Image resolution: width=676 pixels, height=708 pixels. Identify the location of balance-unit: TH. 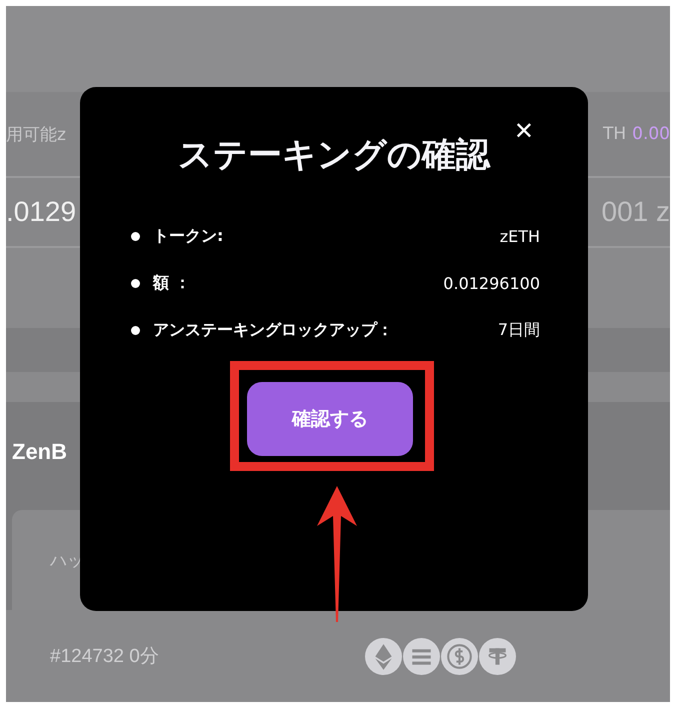
(614, 134).